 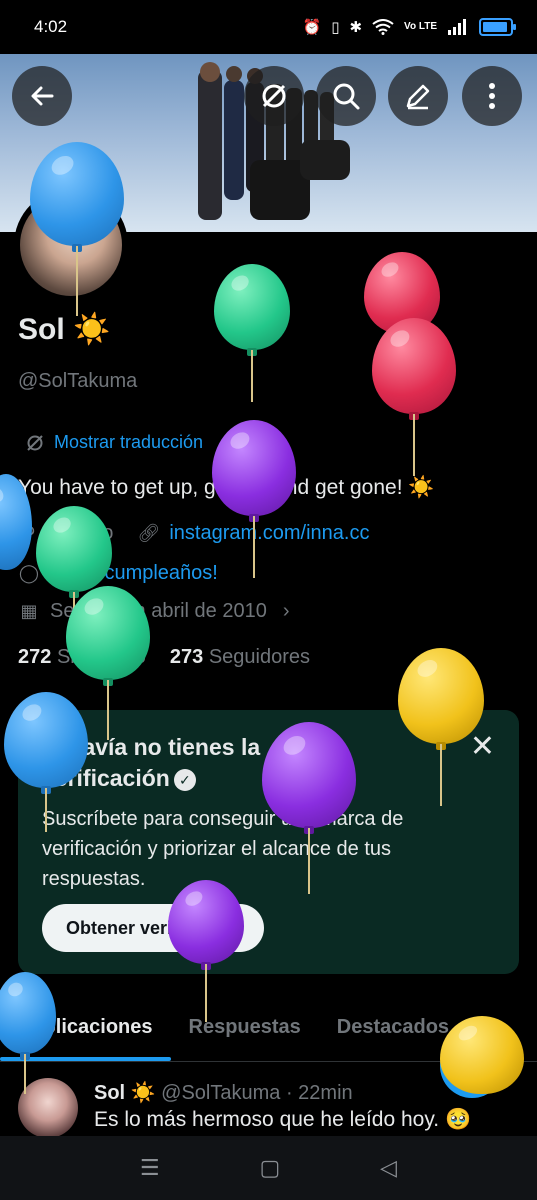 What do you see at coordinates (325, 1093) in the screenshot?
I see `tweet-time: 22min` at bounding box center [325, 1093].